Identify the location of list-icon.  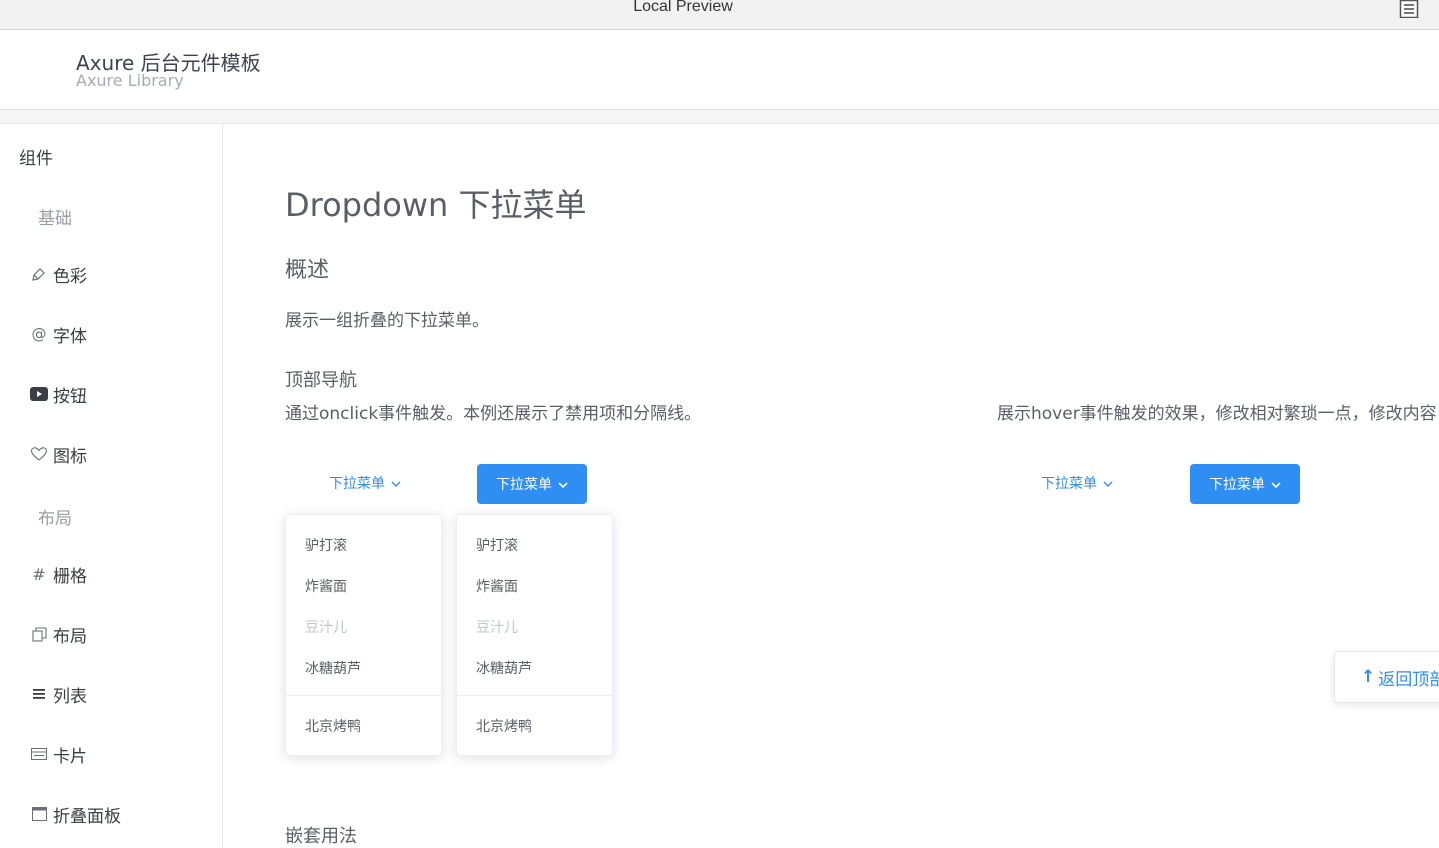
(39, 694).